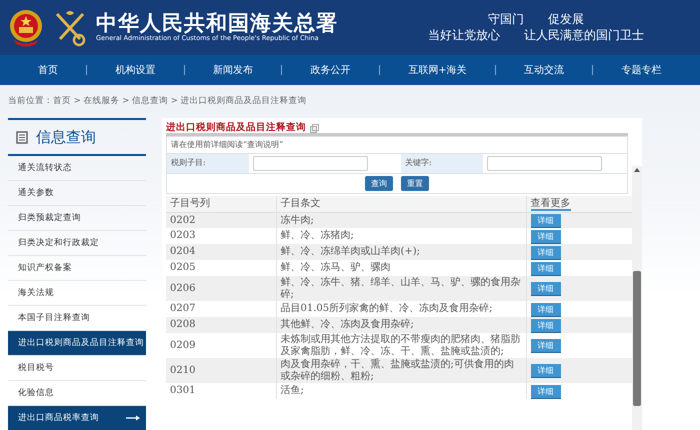 The height and width of the screenshot is (430, 700). What do you see at coordinates (415, 183) in the screenshot?
I see `query-button: 重置` at bounding box center [415, 183].